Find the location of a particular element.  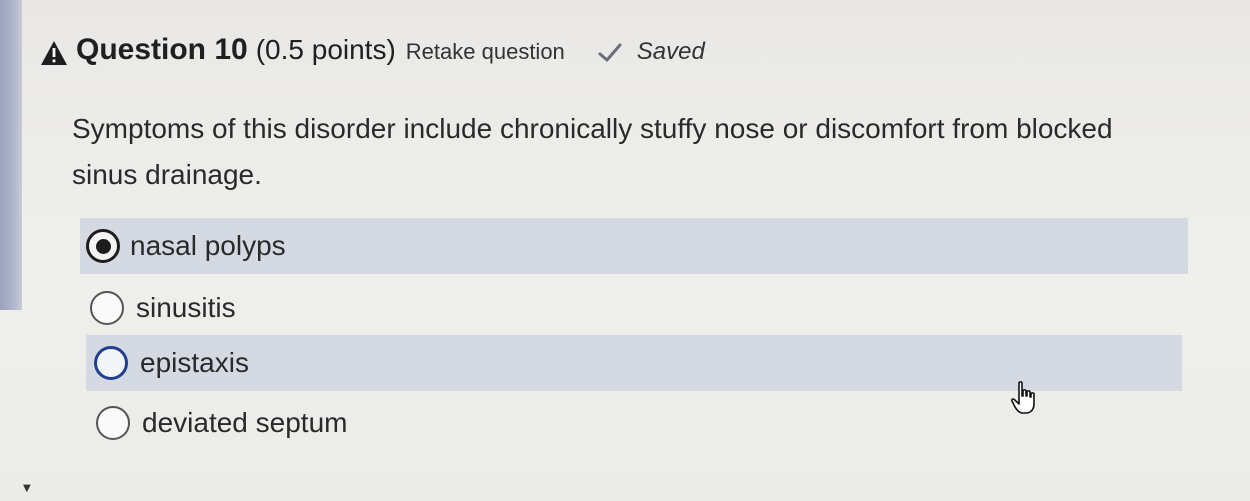

option-label: deviated septum is located at coordinates (245, 422).